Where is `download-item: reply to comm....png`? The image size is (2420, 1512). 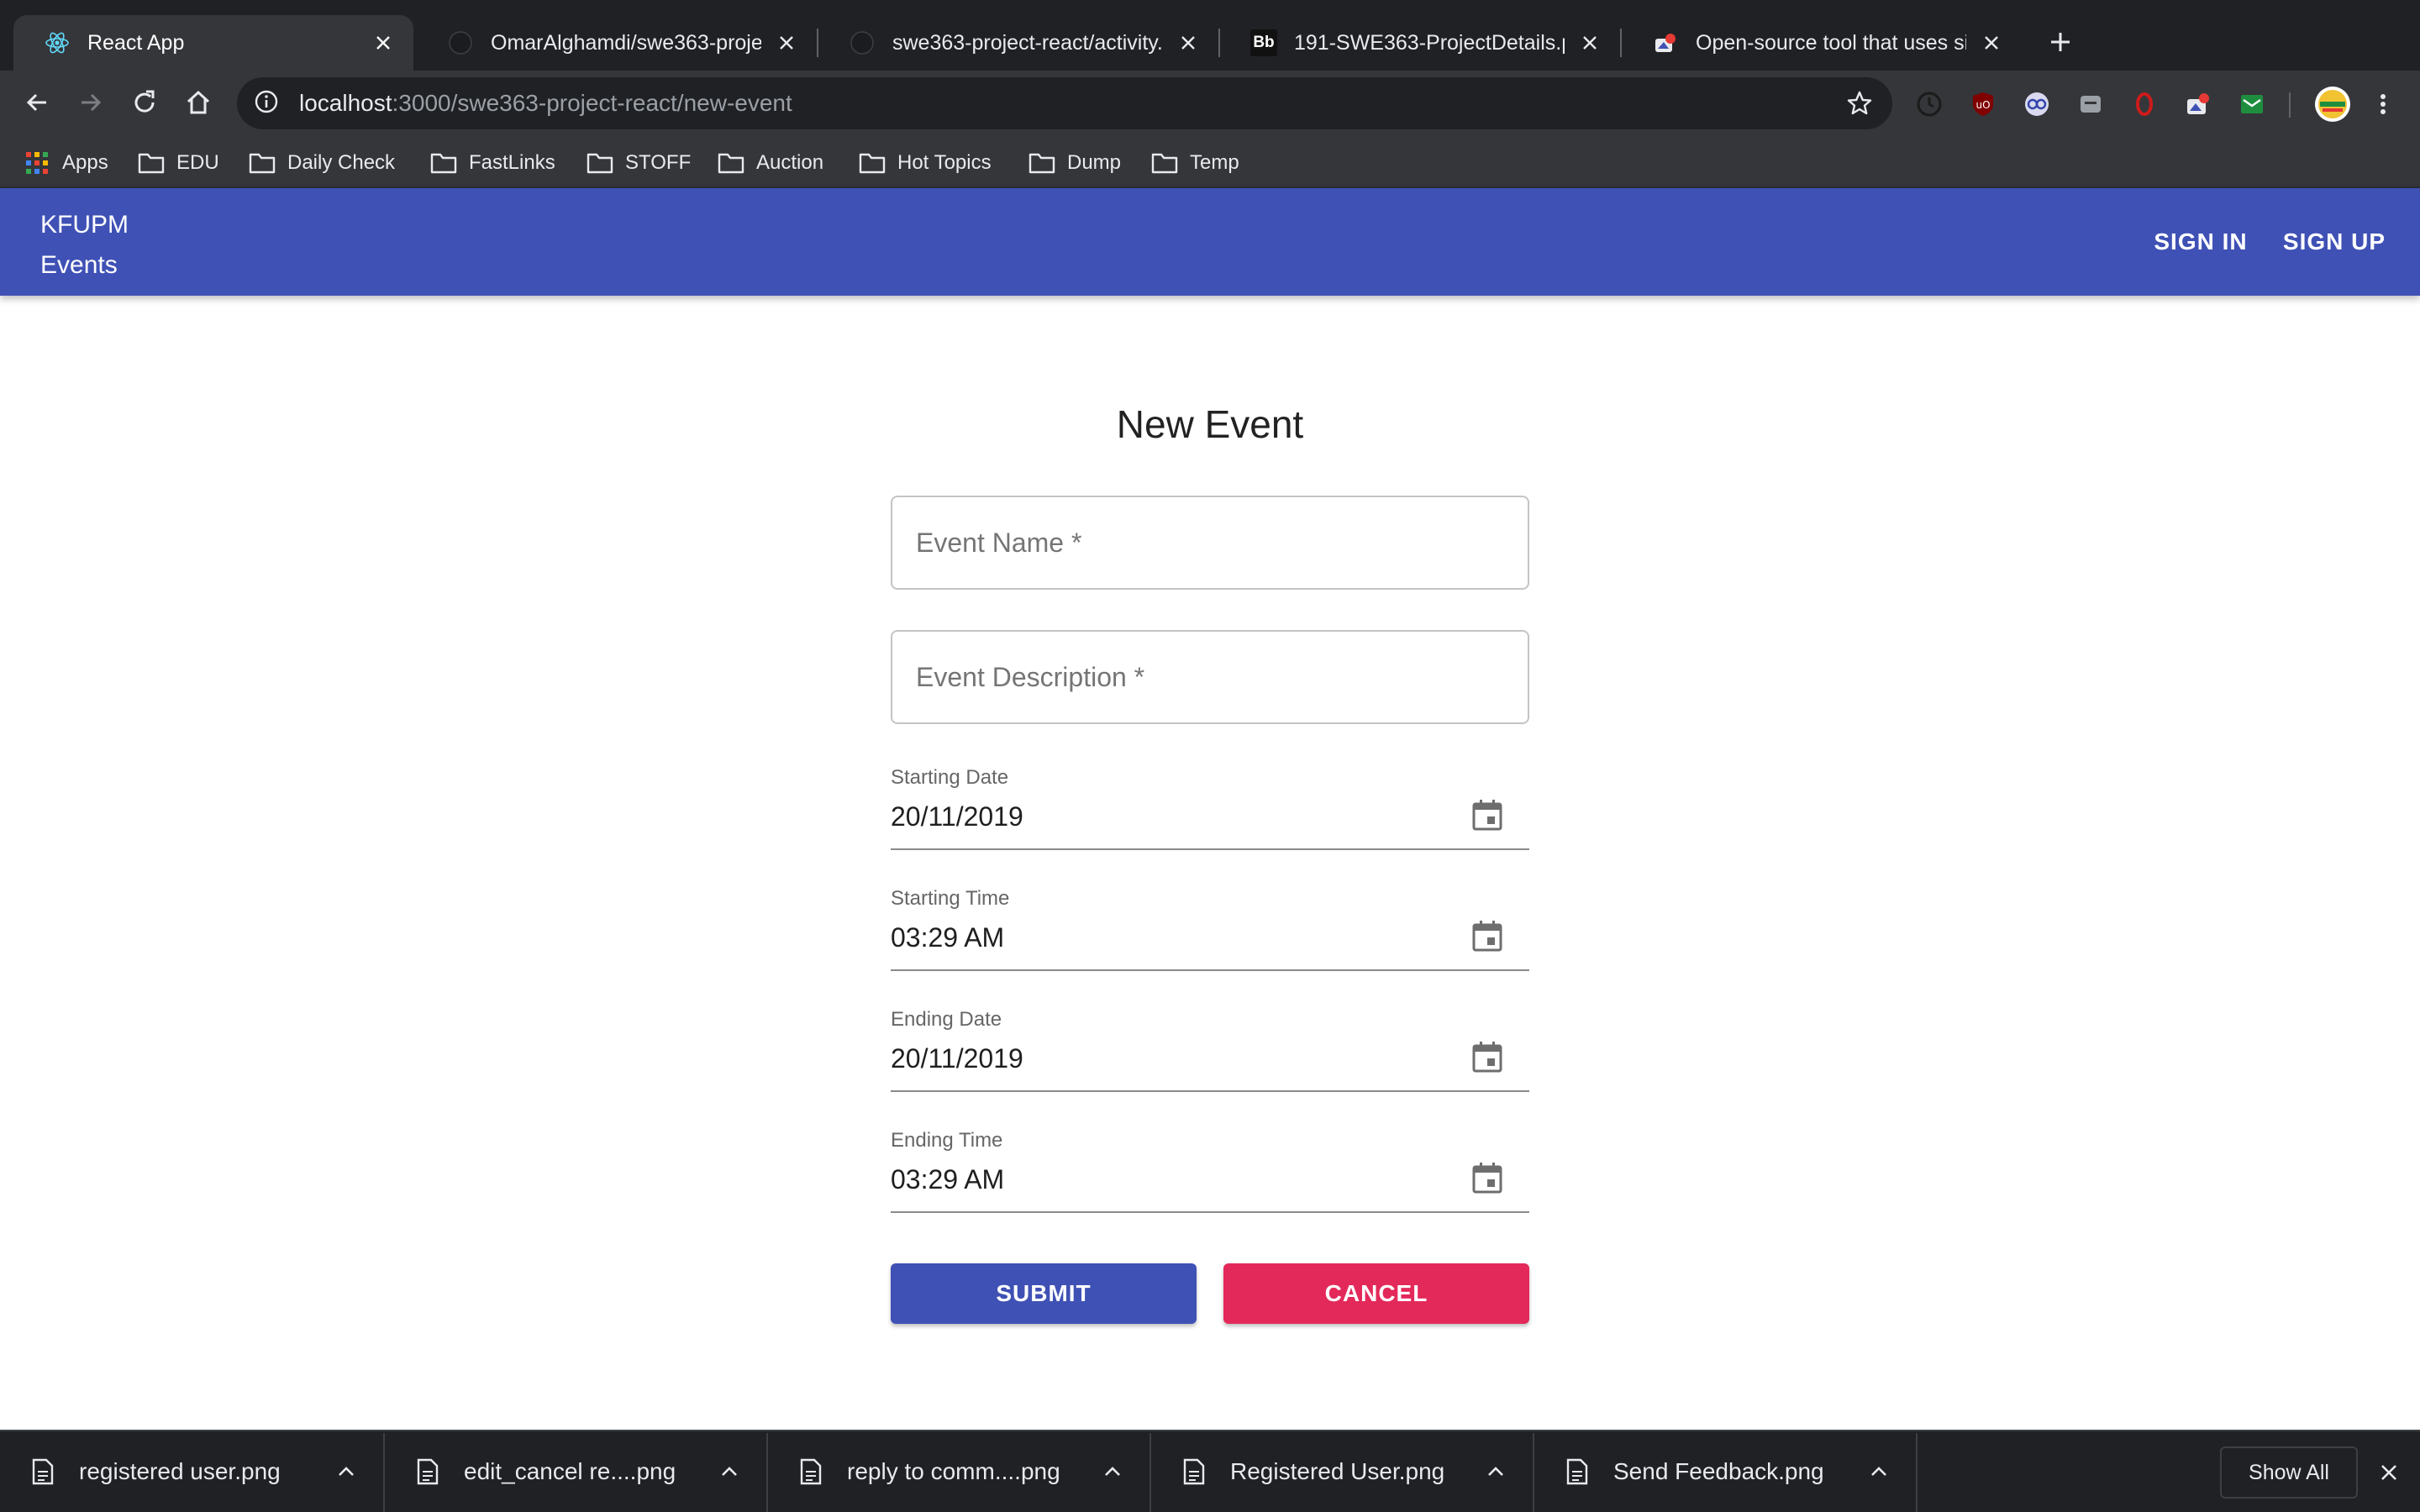 download-item: reply to comm....png is located at coordinates (958, 1471).